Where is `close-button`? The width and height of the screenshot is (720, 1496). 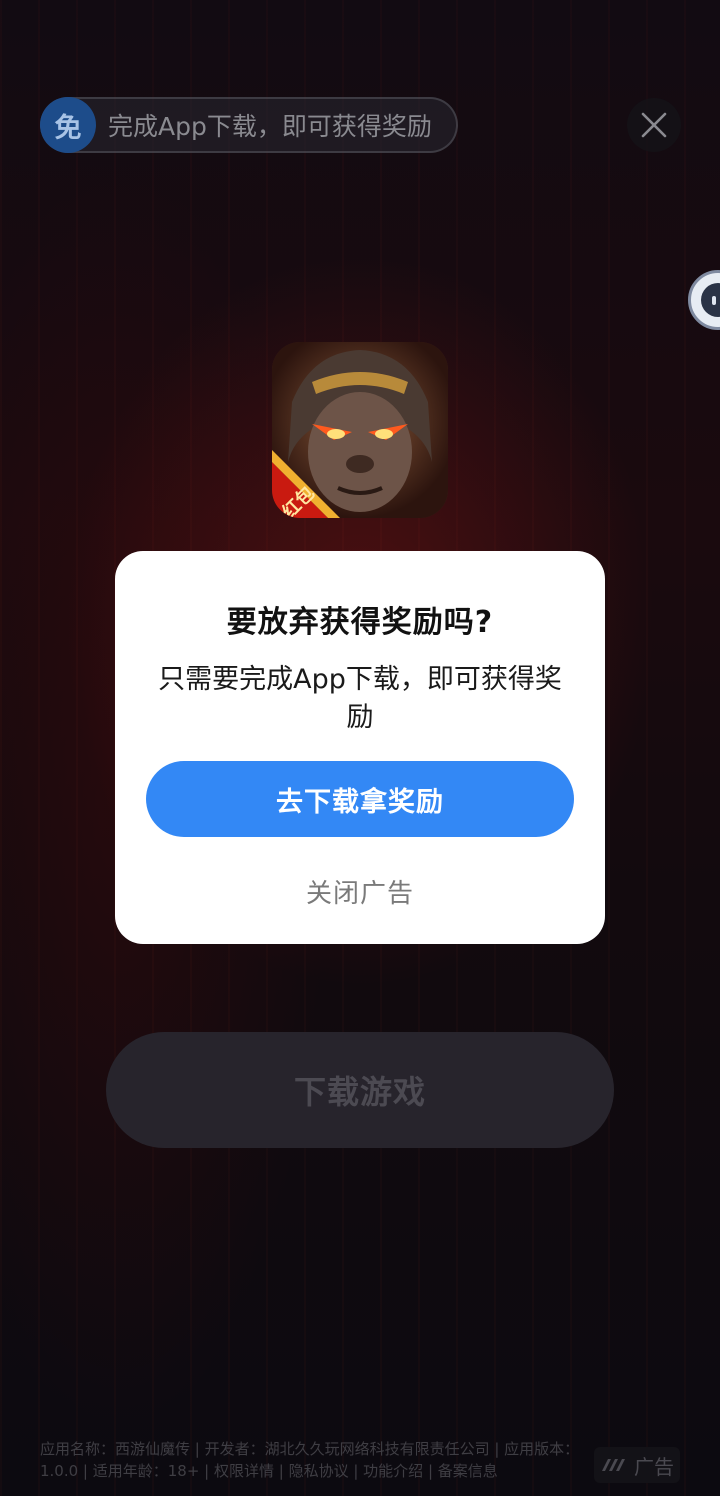 close-button is located at coordinates (654, 125).